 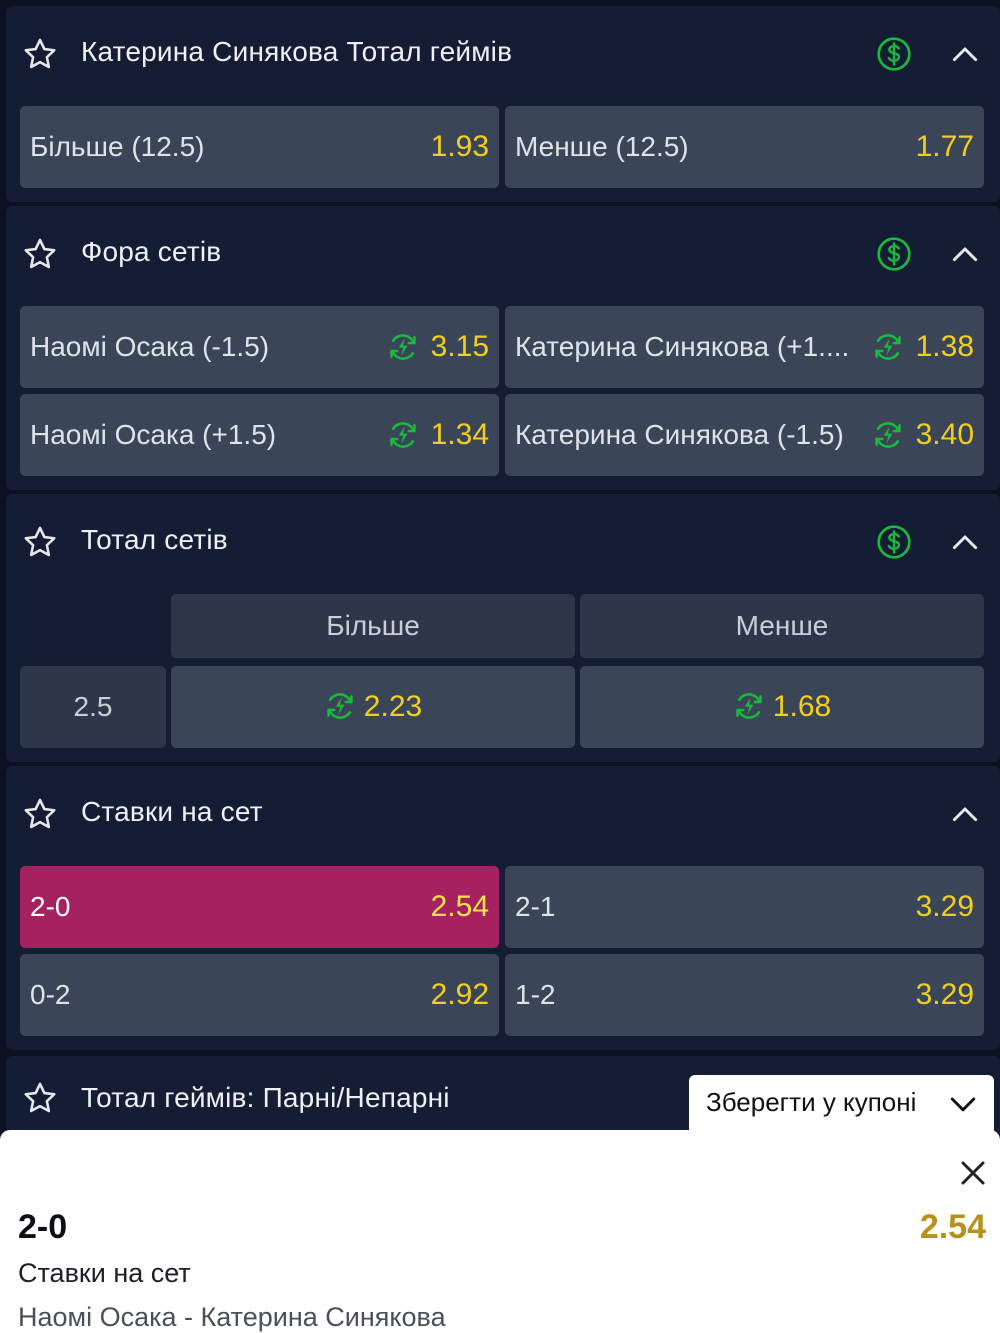 I want to click on odds-button: 1-2 3.29, so click(x=744, y=995).